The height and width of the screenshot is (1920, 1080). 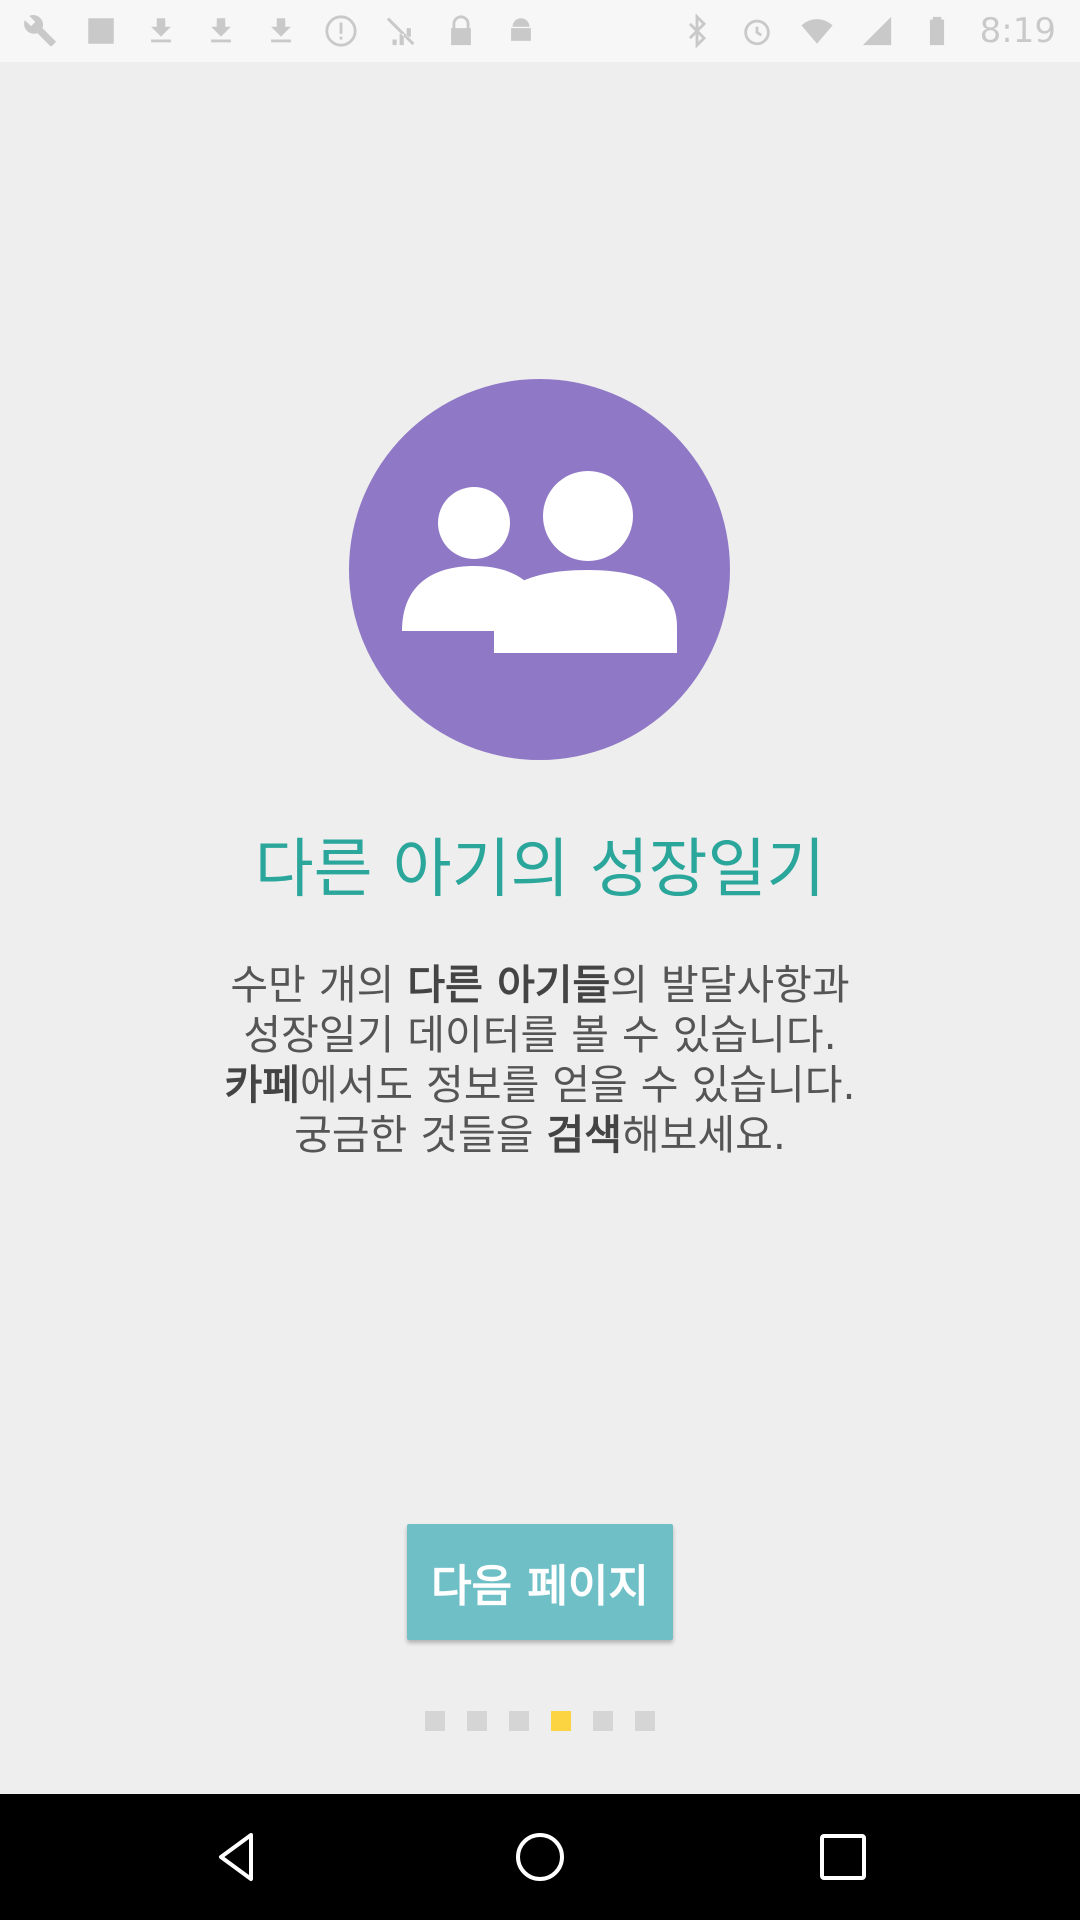 What do you see at coordinates (521, 31) in the screenshot?
I see `android-icon` at bounding box center [521, 31].